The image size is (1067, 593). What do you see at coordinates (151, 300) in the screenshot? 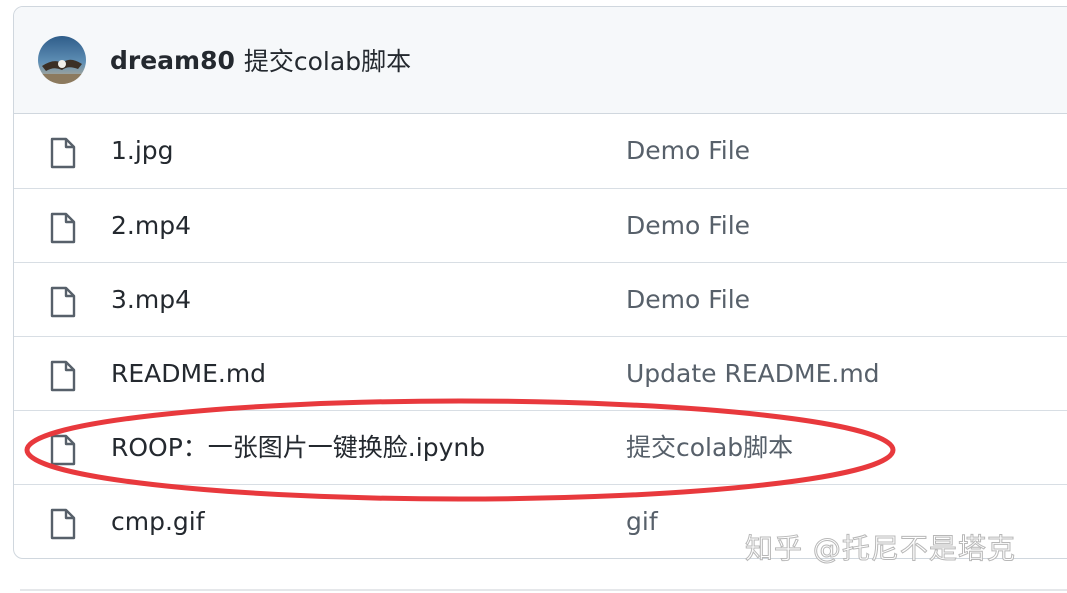
I see `file-name-link: 3.mp4` at bounding box center [151, 300].